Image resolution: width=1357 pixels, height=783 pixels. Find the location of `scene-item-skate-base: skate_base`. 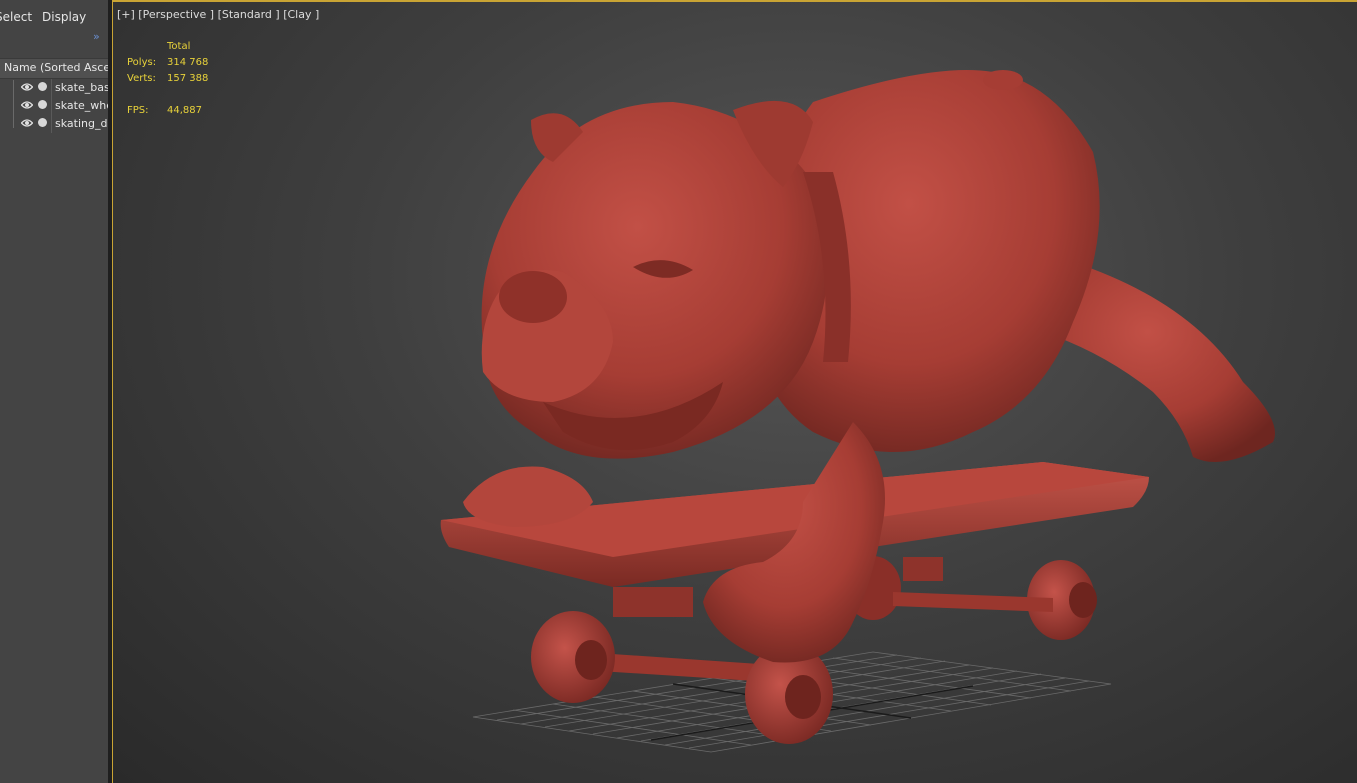

scene-item-skate-base: skate_base is located at coordinates (54, 88).